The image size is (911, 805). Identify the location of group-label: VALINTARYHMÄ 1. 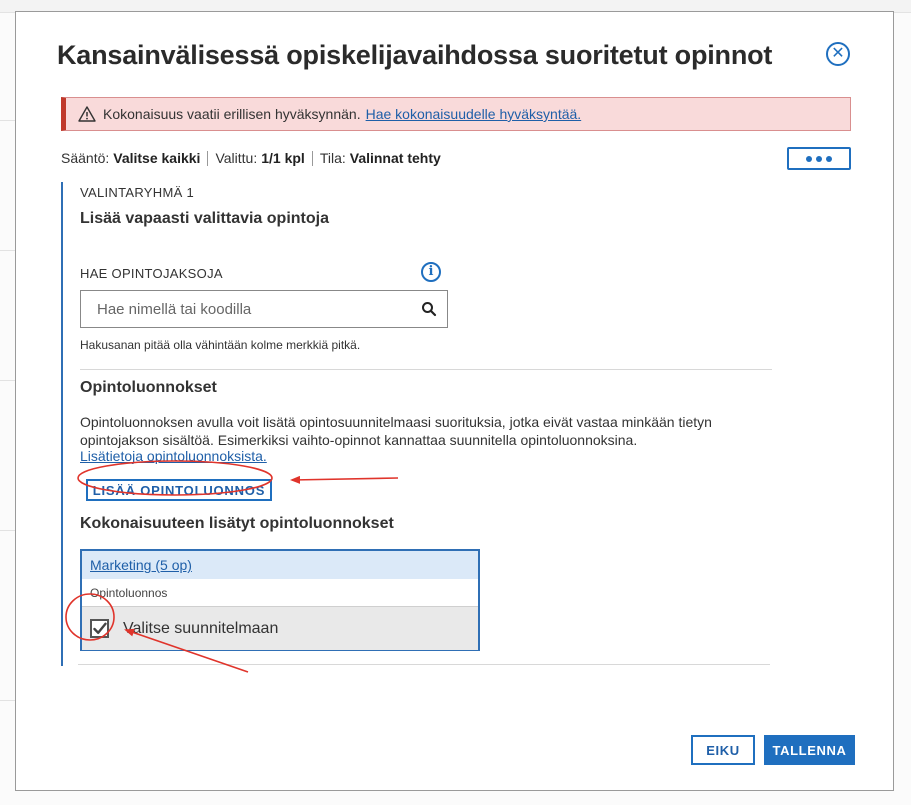
(137, 192).